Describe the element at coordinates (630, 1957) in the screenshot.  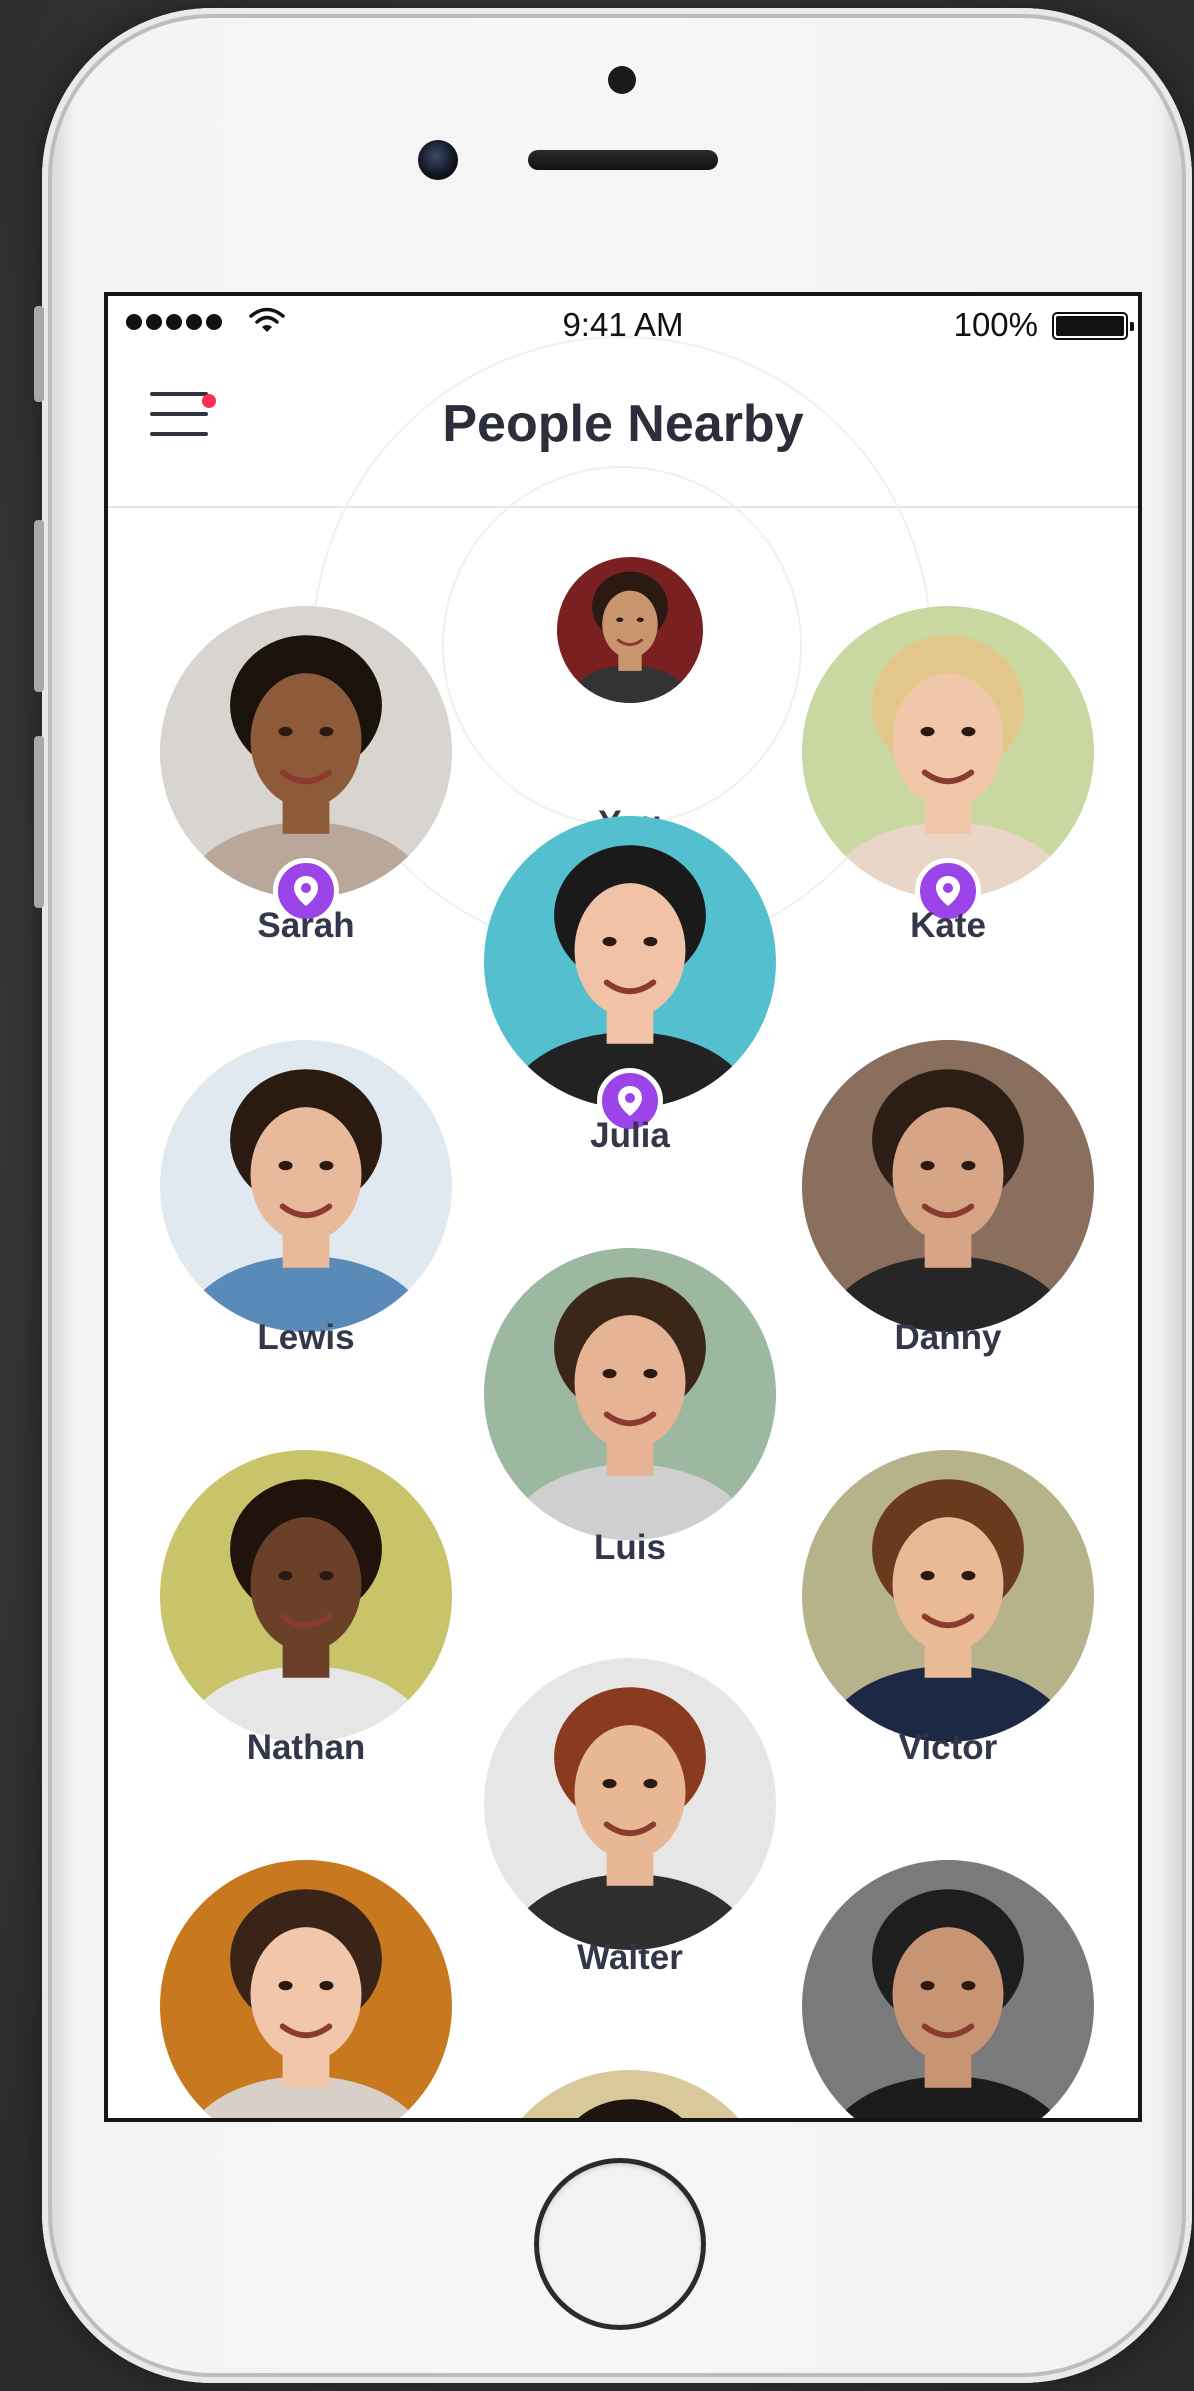
I see `person-name-walter: Walter` at that location.